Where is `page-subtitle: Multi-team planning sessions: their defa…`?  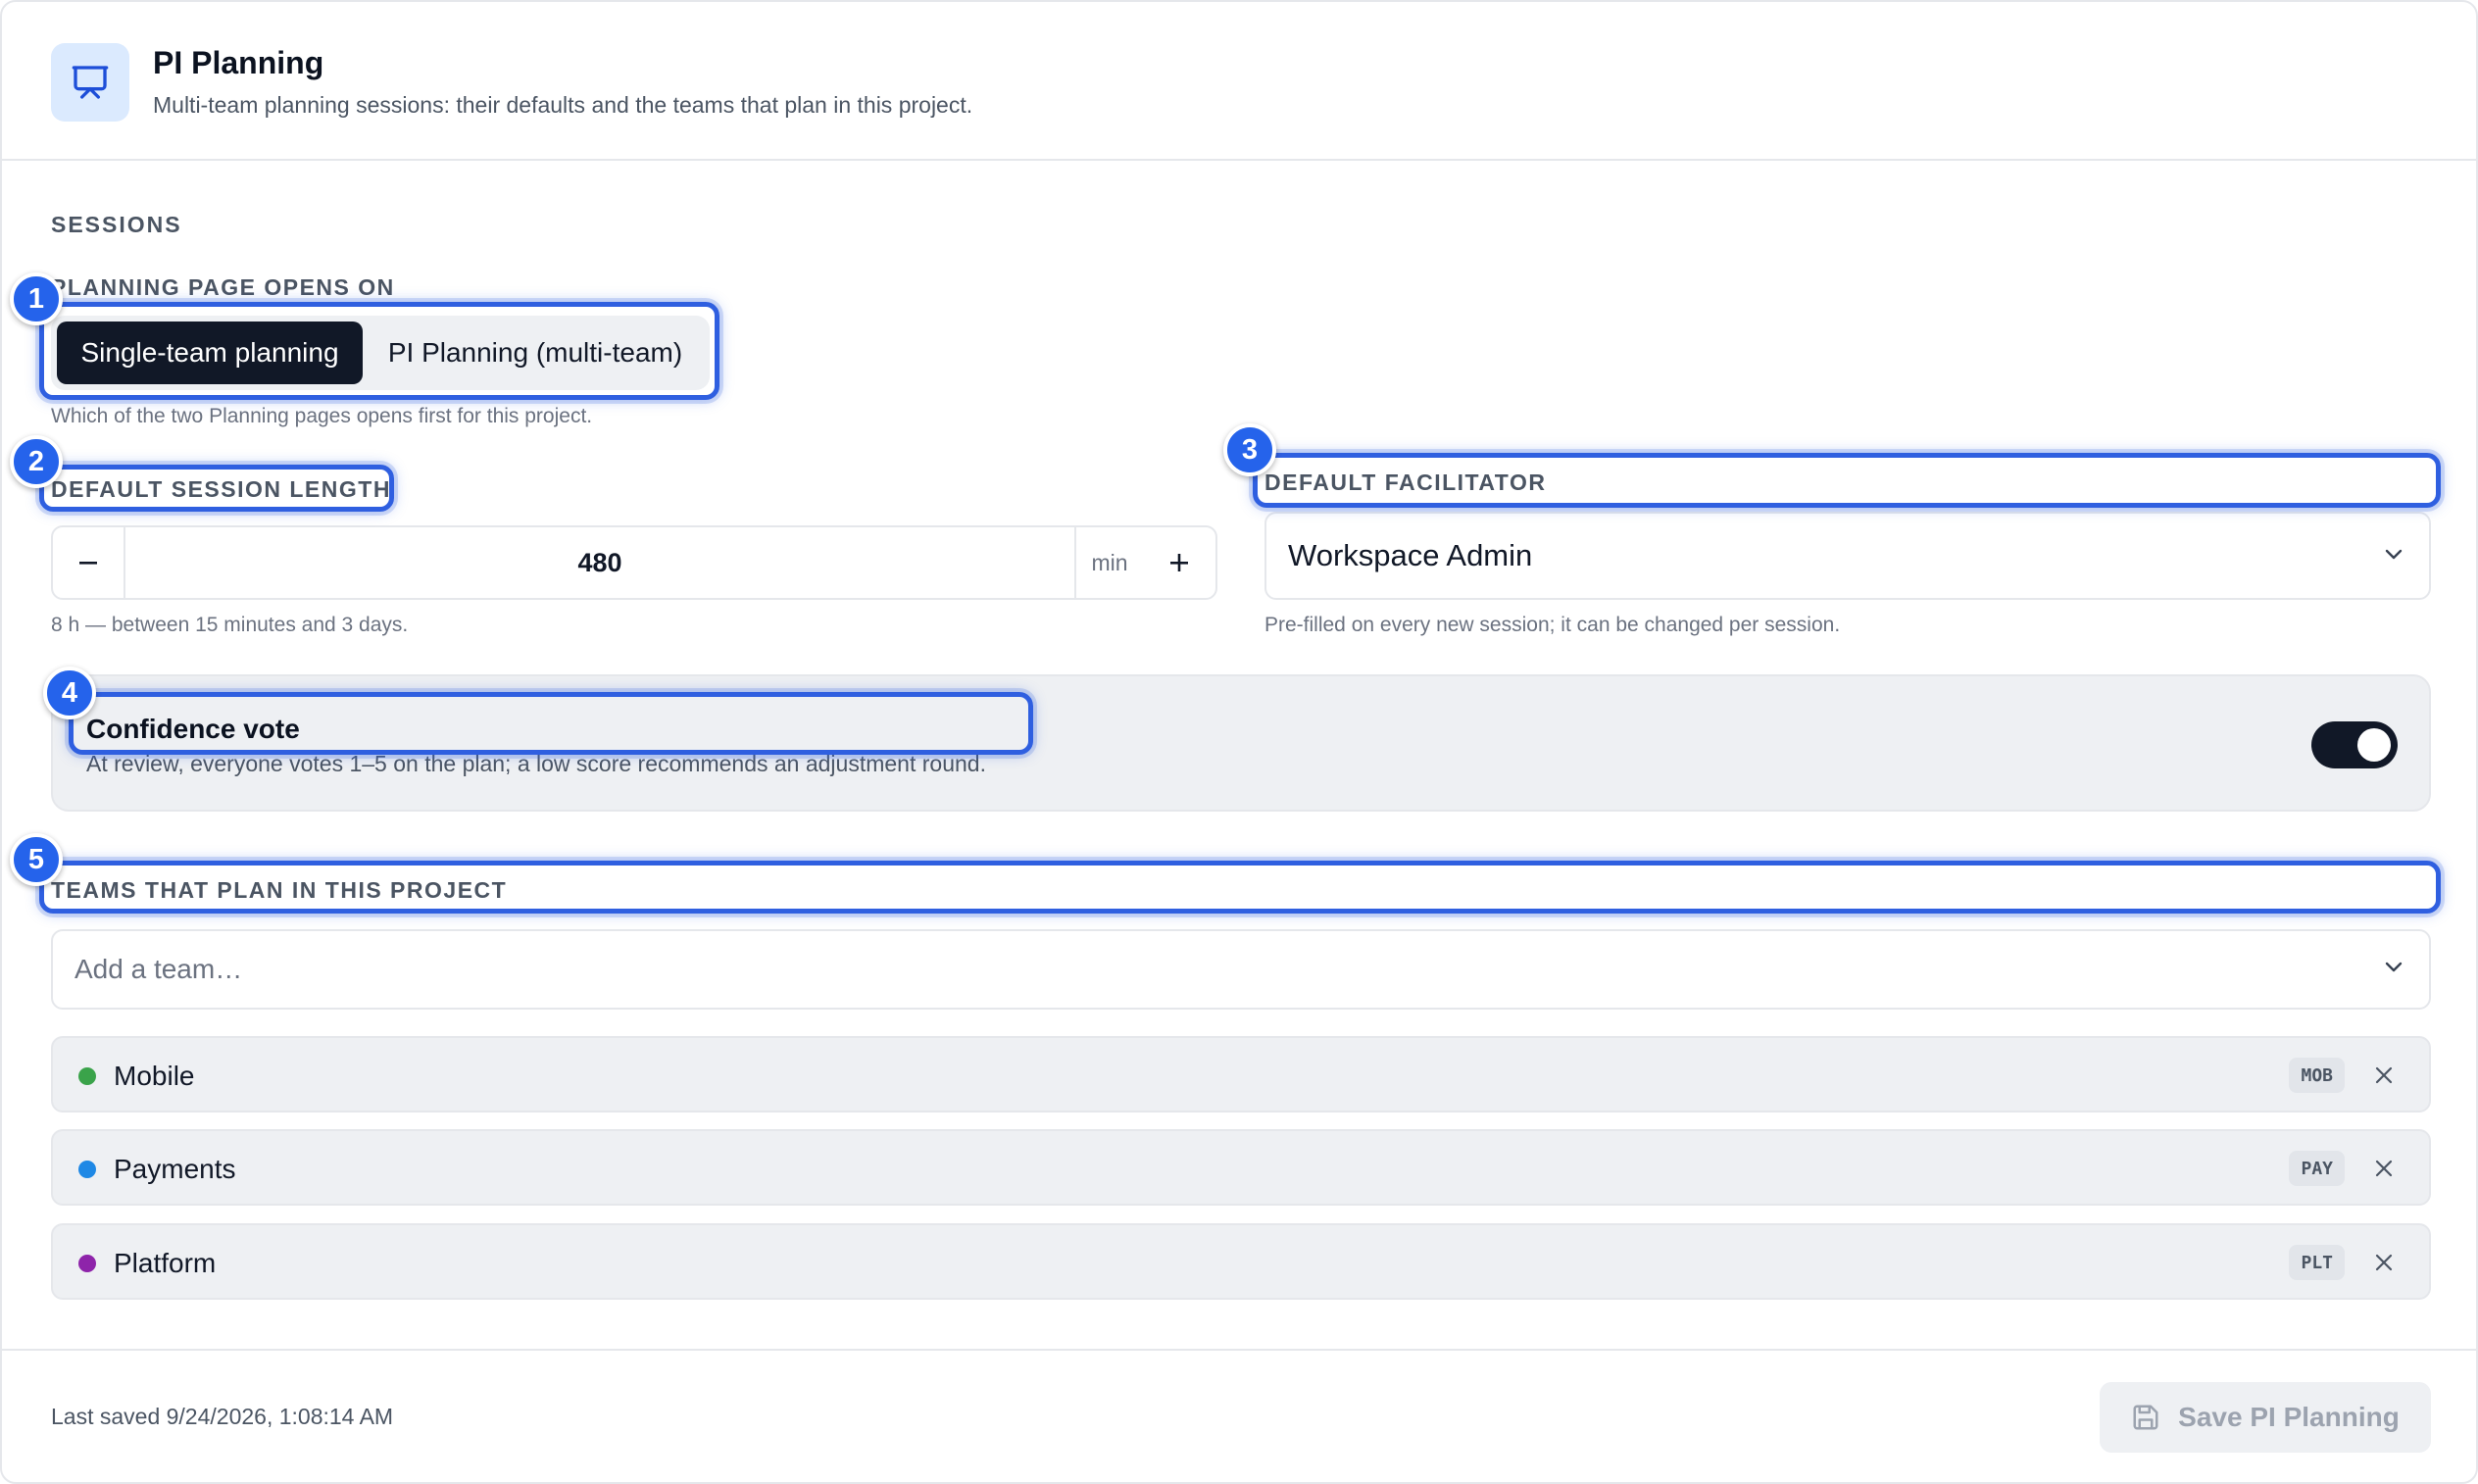
page-subtitle: Multi-team planning sessions: their defa… is located at coordinates (563, 105).